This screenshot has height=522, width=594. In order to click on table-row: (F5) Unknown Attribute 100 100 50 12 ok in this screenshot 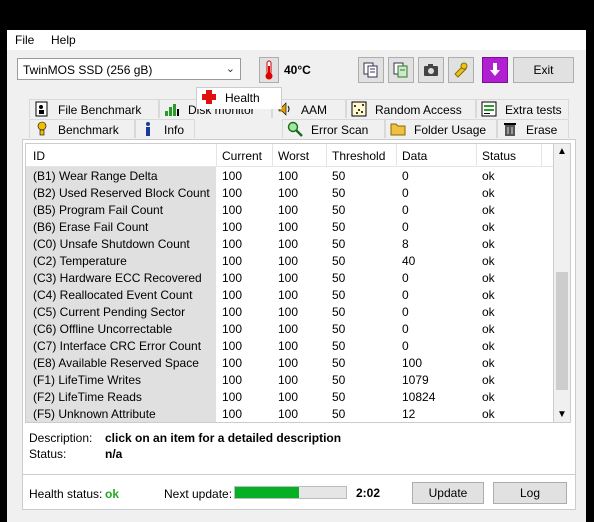, I will do `click(290, 413)`.